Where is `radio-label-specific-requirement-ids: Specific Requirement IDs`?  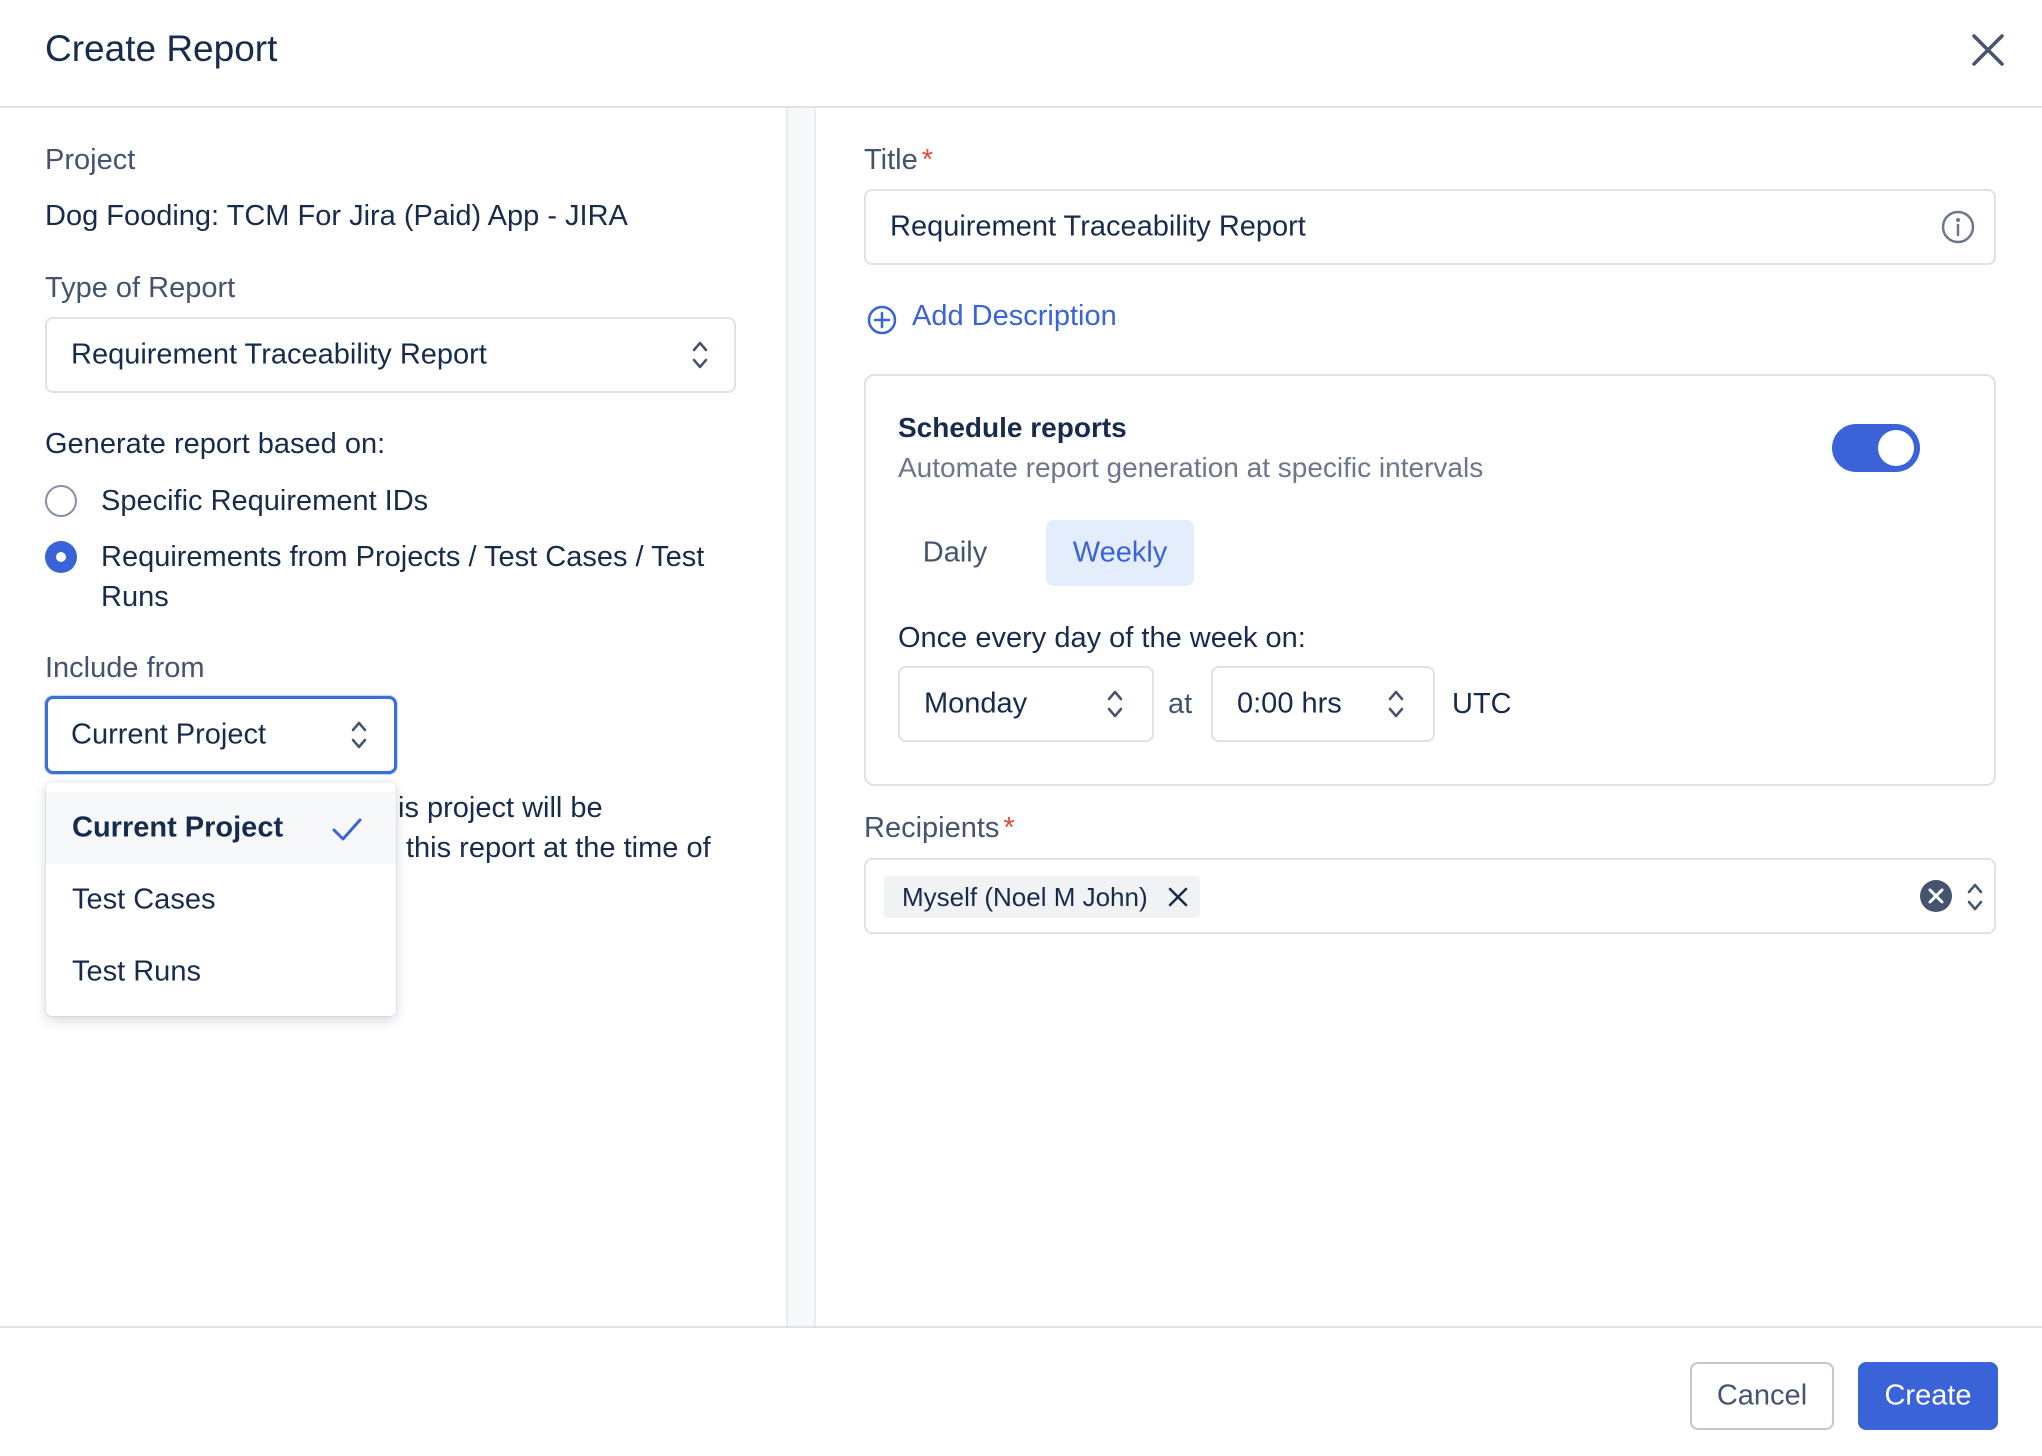 radio-label-specific-requirement-ids: Specific Requirement IDs is located at coordinates (264, 501).